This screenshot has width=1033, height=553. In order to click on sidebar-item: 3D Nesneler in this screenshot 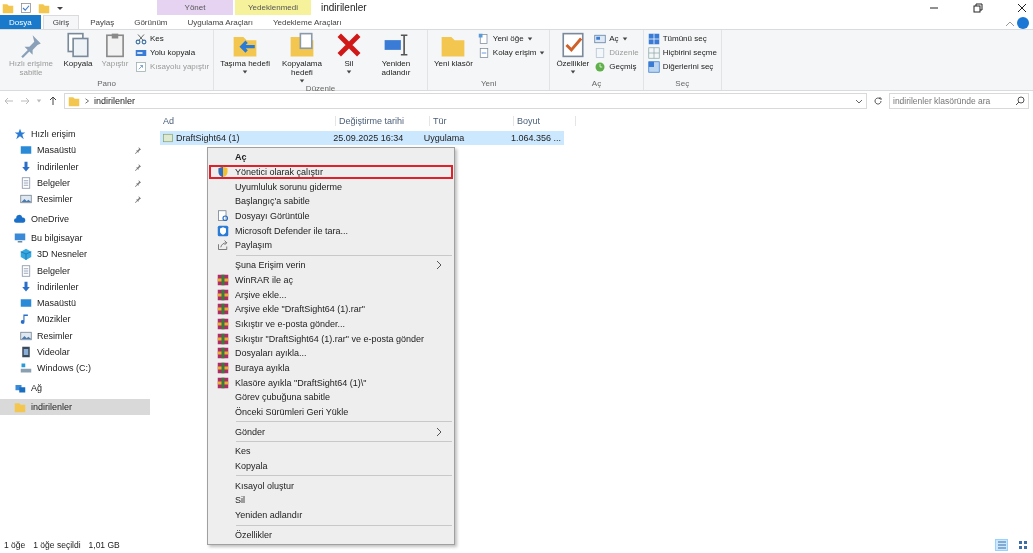, I will do `click(75, 254)`.